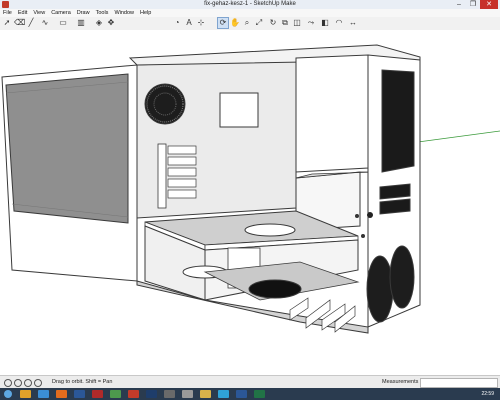 The width and height of the screenshot is (500, 400). I want to click on select-tool-icon: ➚, so click(7, 23).